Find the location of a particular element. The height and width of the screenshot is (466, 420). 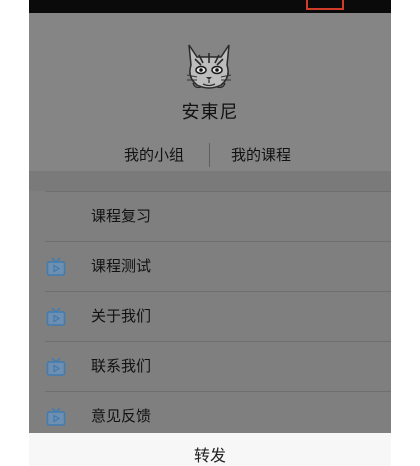

highlight-box is located at coordinates (325, 5).